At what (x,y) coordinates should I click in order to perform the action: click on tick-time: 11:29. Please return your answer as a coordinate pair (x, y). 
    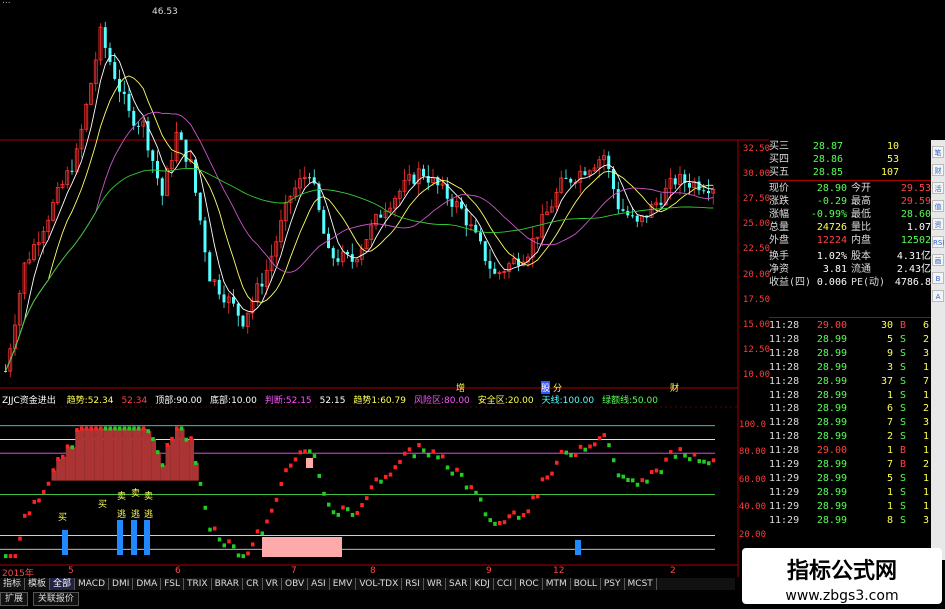
    Looking at the image, I should click on (784, 464).